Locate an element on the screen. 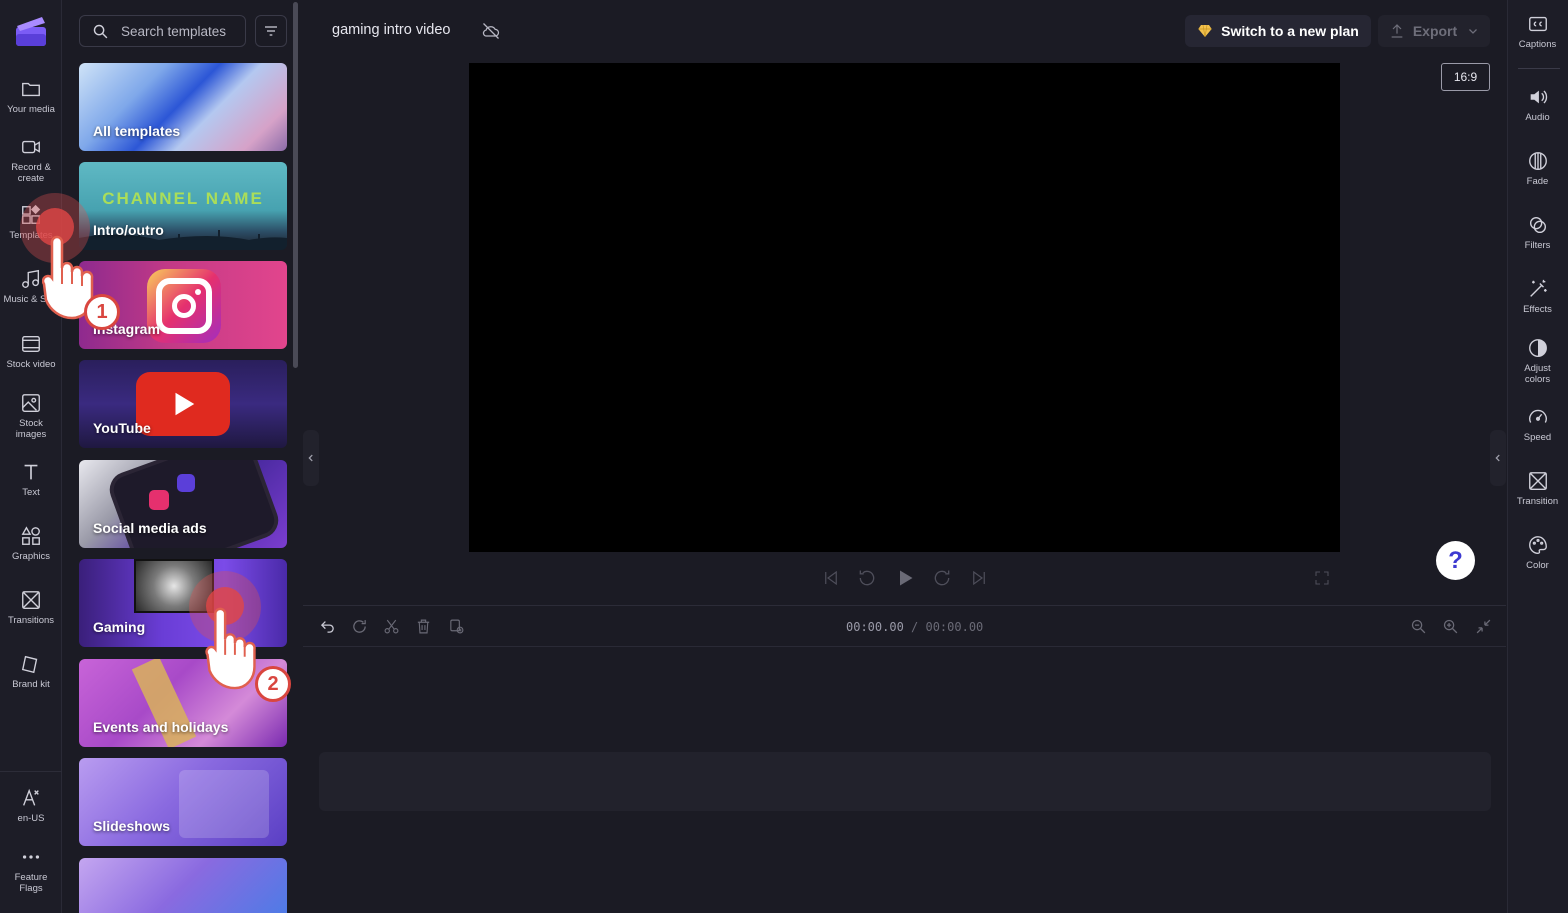 Image resolution: width=1568 pixels, height=913 pixels. music-icon is located at coordinates (31, 278).